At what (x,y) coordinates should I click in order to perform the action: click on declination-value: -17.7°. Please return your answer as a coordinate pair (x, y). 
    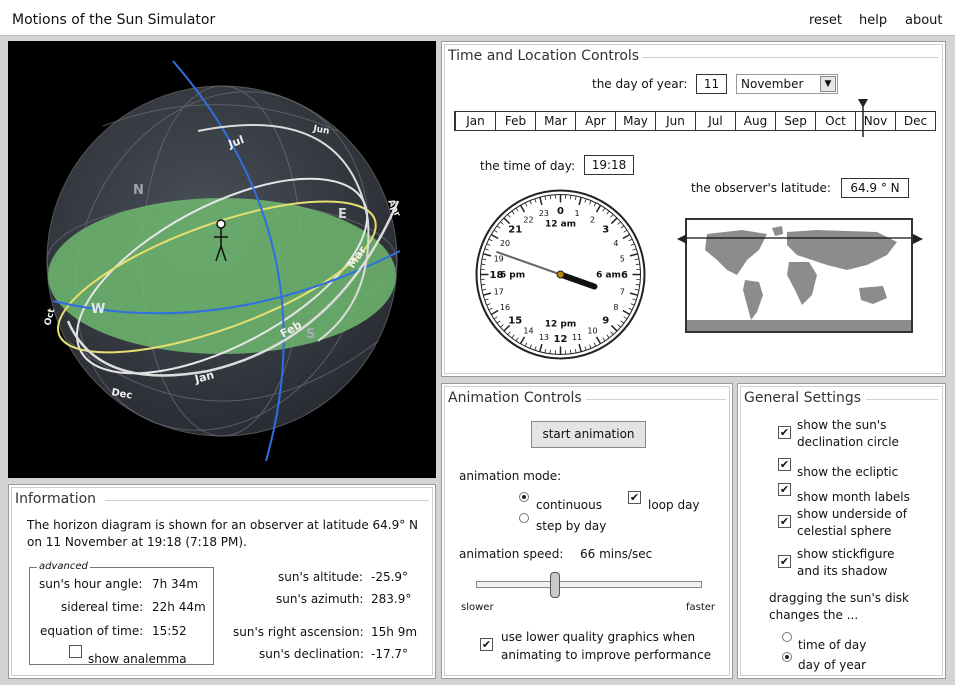
    Looking at the image, I should click on (390, 654).